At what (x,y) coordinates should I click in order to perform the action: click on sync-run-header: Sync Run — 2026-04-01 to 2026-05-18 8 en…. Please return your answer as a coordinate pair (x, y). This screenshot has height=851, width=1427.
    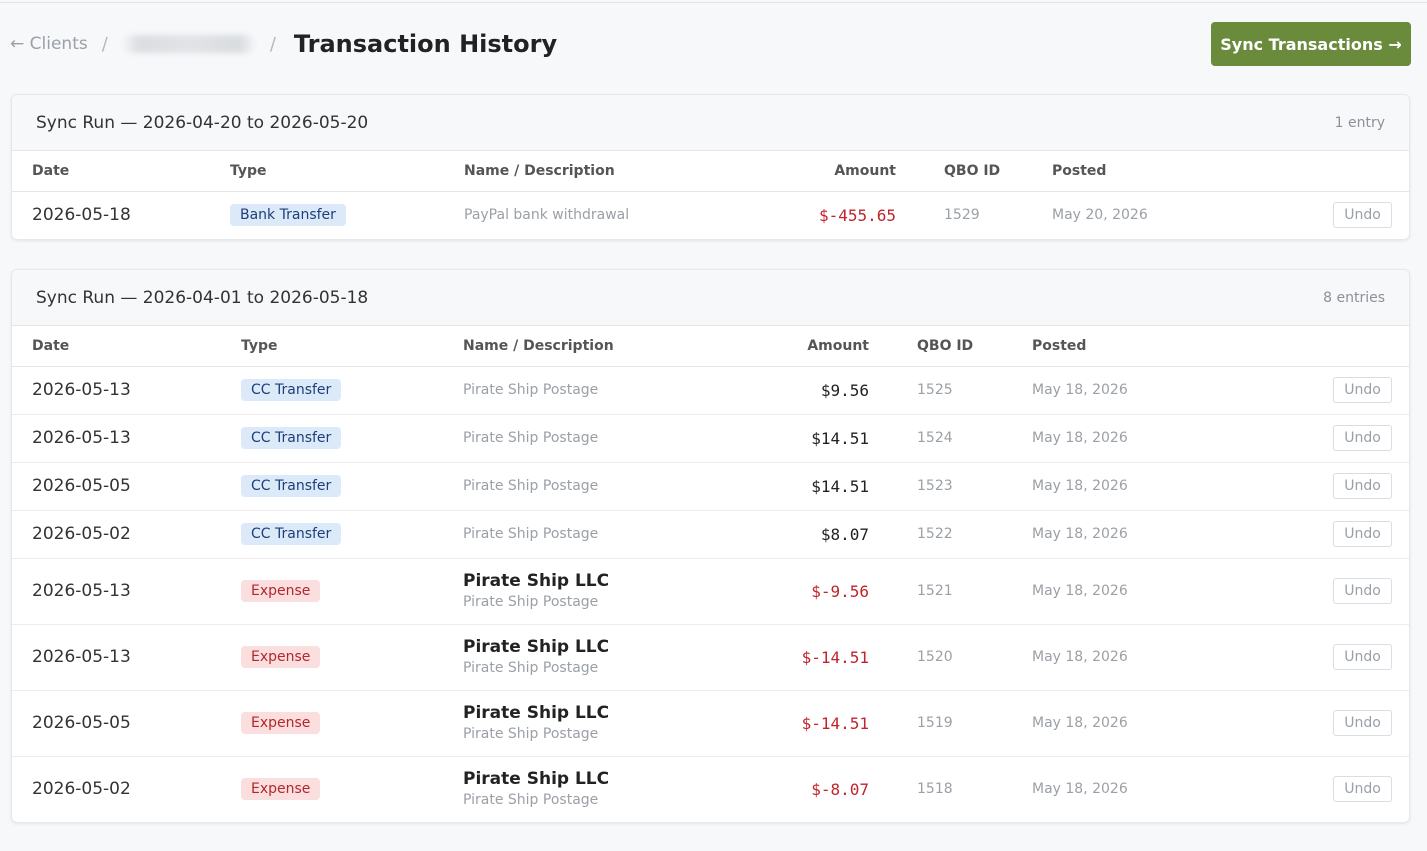
    Looking at the image, I should click on (710, 298).